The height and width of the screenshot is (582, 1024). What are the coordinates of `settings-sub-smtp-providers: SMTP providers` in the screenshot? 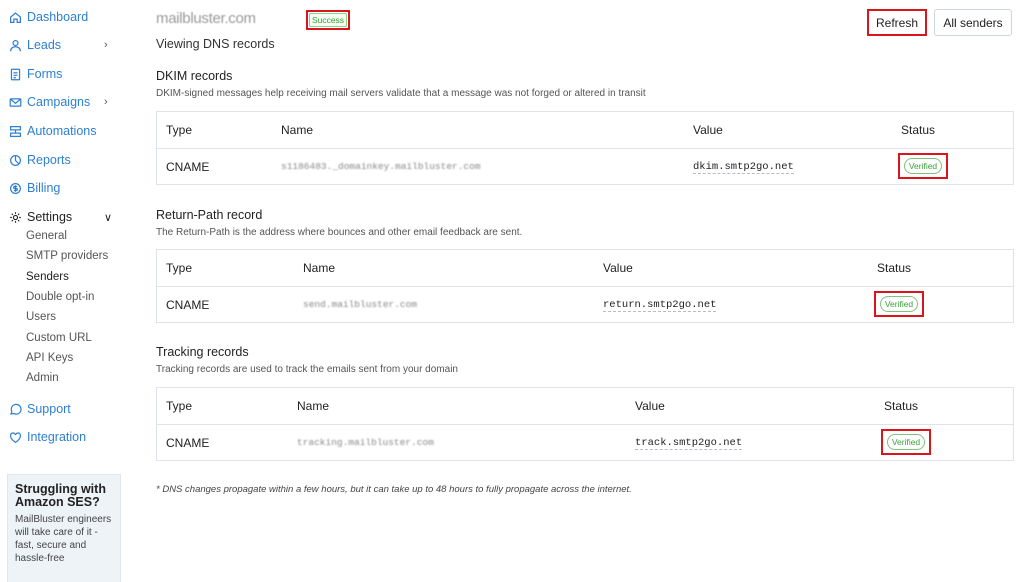 It's located at (67, 258).